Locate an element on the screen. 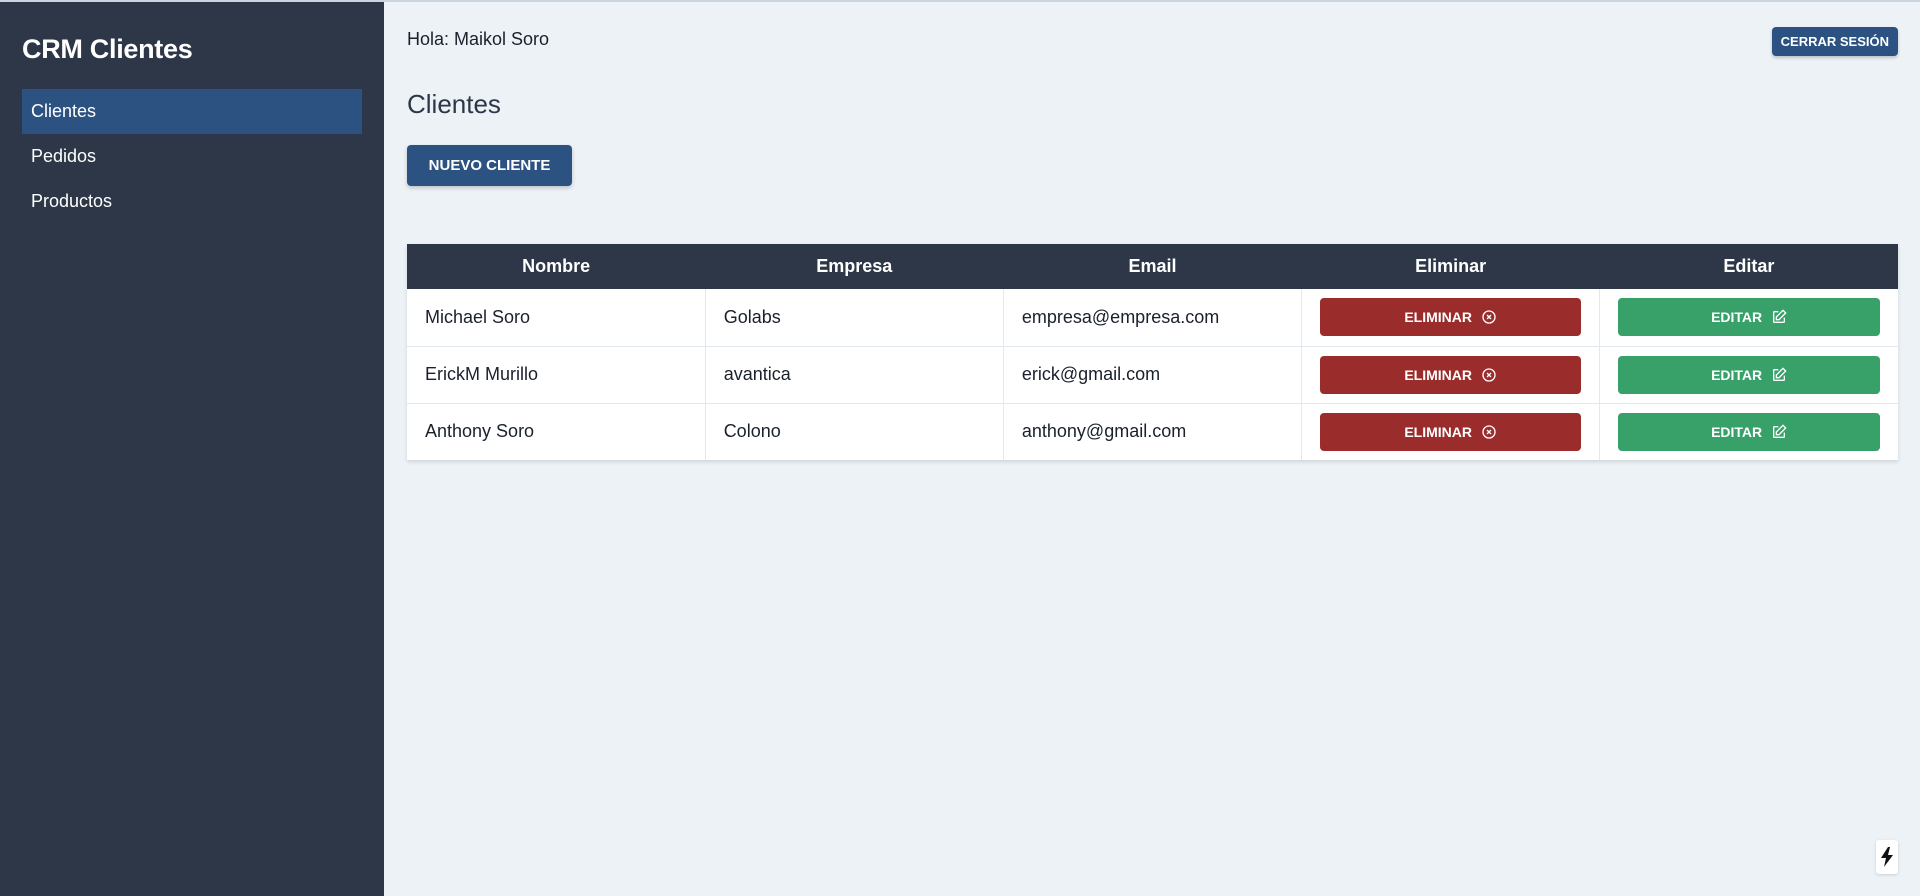 The width and height of the screenshot is (1920, 896). logout-button: CERRAR SESIÓN is located at coordinates (1834, 41).